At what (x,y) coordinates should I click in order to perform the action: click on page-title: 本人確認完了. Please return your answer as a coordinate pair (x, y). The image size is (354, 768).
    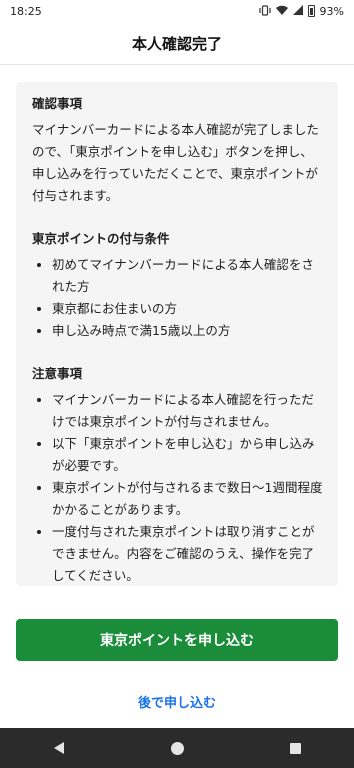
    Looking at the image, I should click on (176, 43).